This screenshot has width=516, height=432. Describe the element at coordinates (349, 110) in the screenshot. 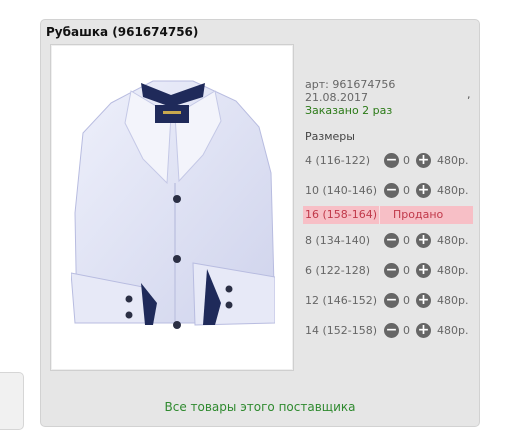

I see `order-count: Заказано 2 раз` at that location.